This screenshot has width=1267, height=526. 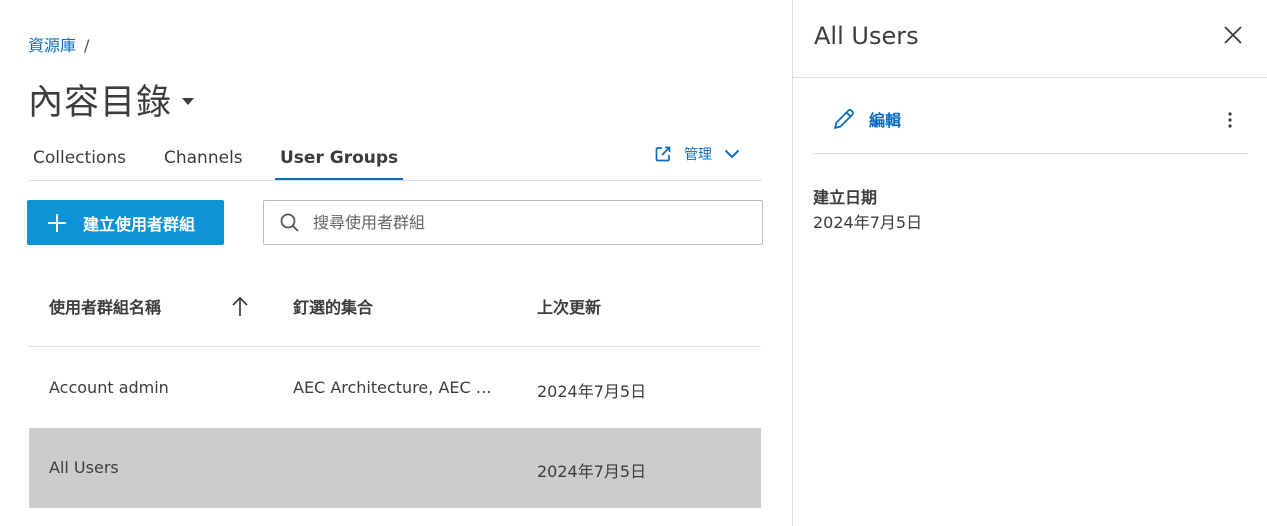 I want to click on page-title: 內容目錄, so click(x=100, y=103).